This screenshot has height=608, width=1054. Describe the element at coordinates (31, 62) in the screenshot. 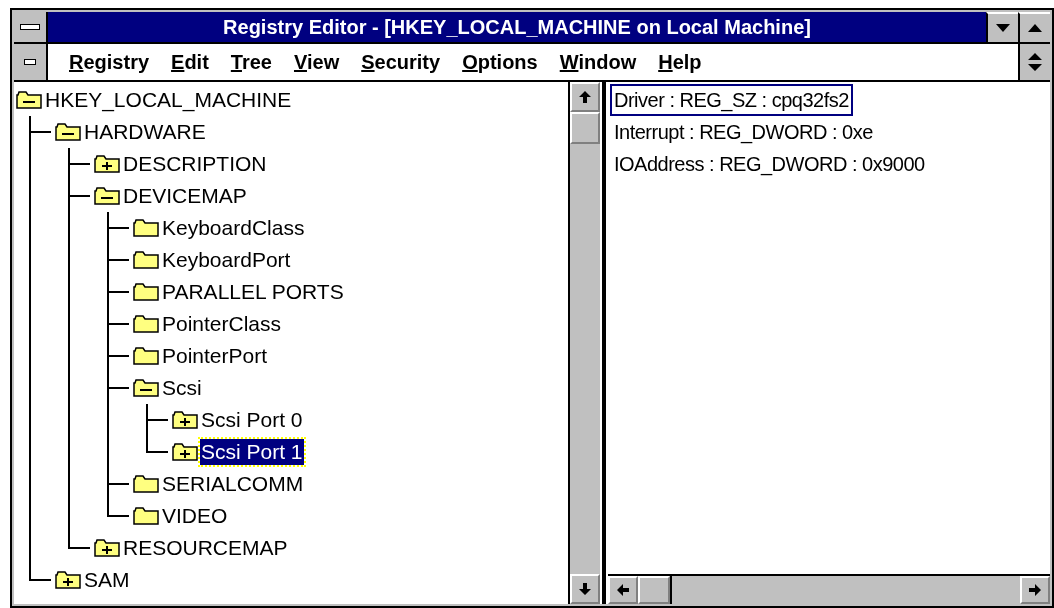

I see `document-menu-button` at that location.